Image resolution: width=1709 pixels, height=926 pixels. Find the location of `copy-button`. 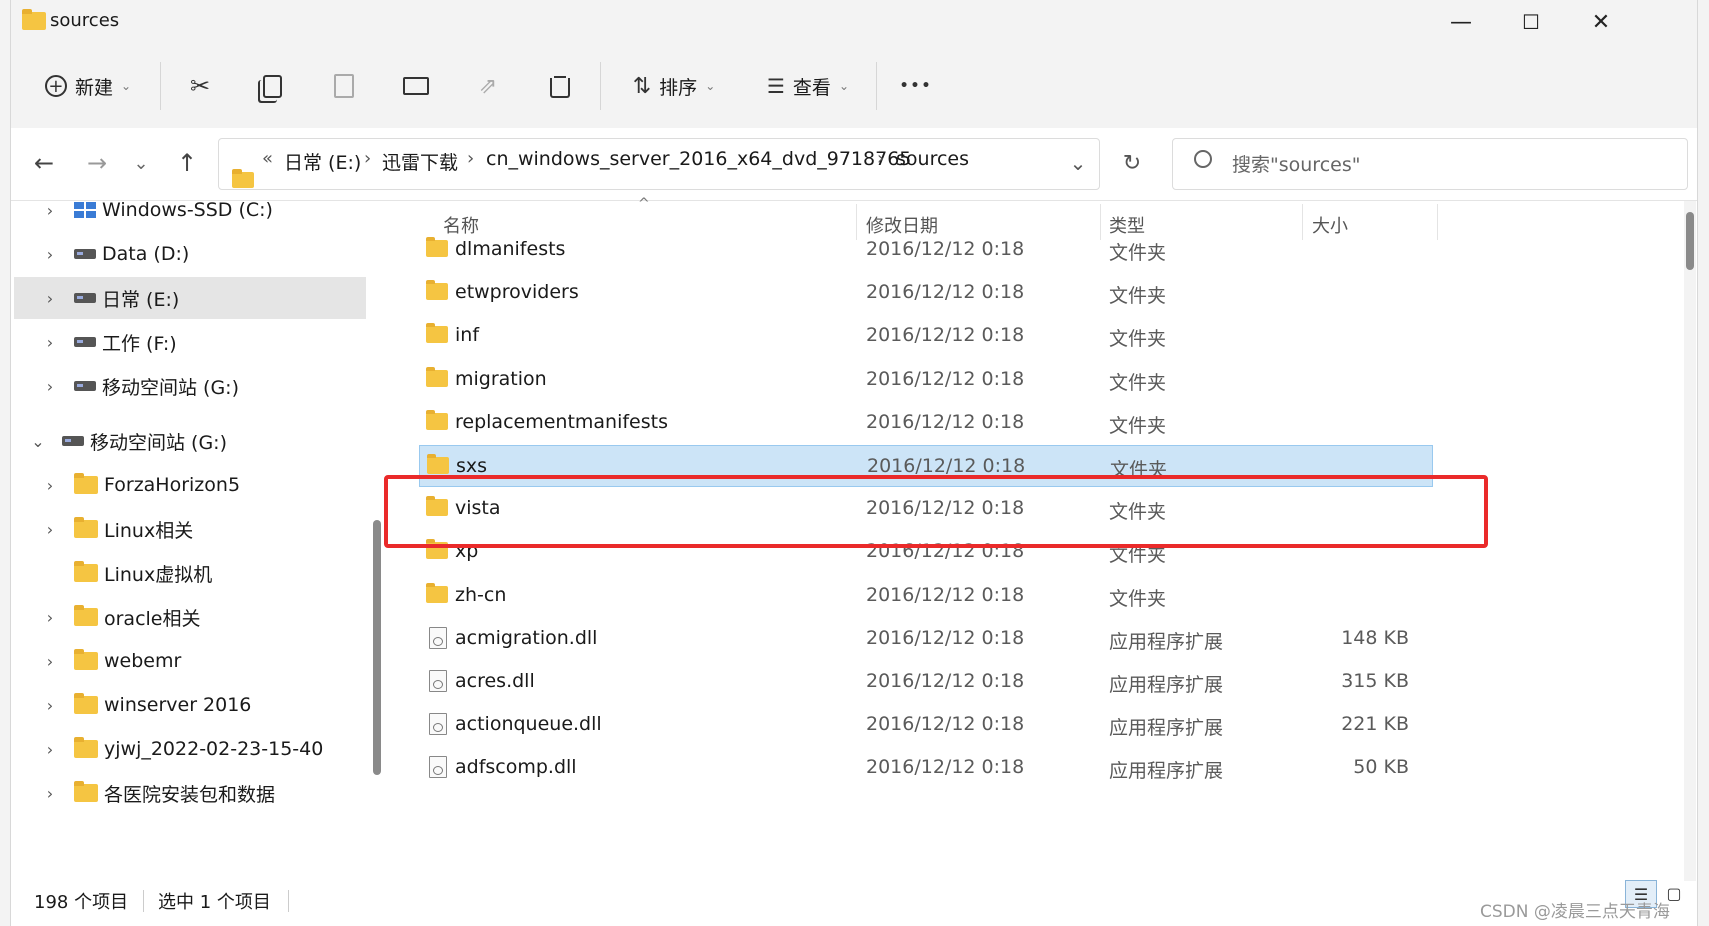

copy-button is located at coordinates (272, 86).